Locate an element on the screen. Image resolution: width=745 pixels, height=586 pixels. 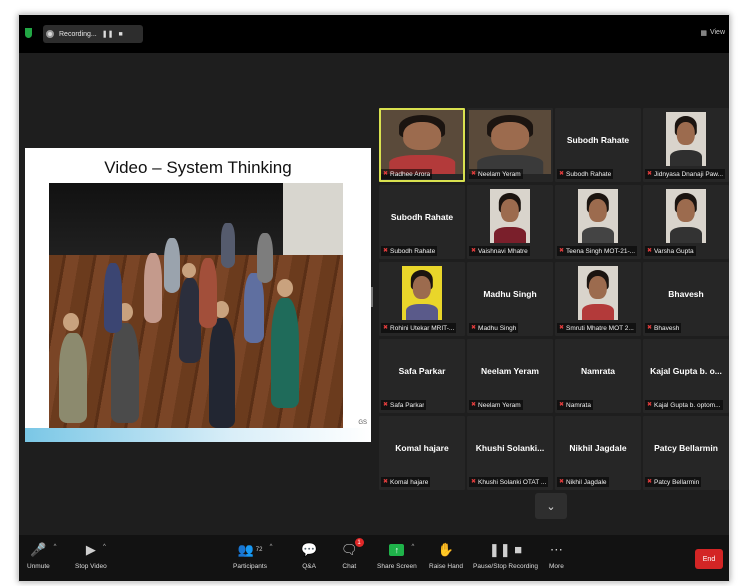
participant-name: Varsha Gupta is located at coordinates (674, 251).